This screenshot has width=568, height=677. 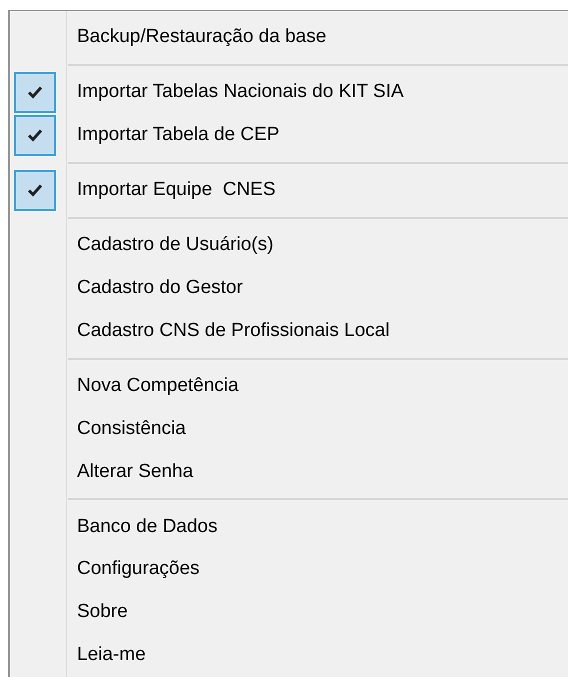 I want to click on menu-item: Importar Equipe CNES, so click(x=289, y=190).